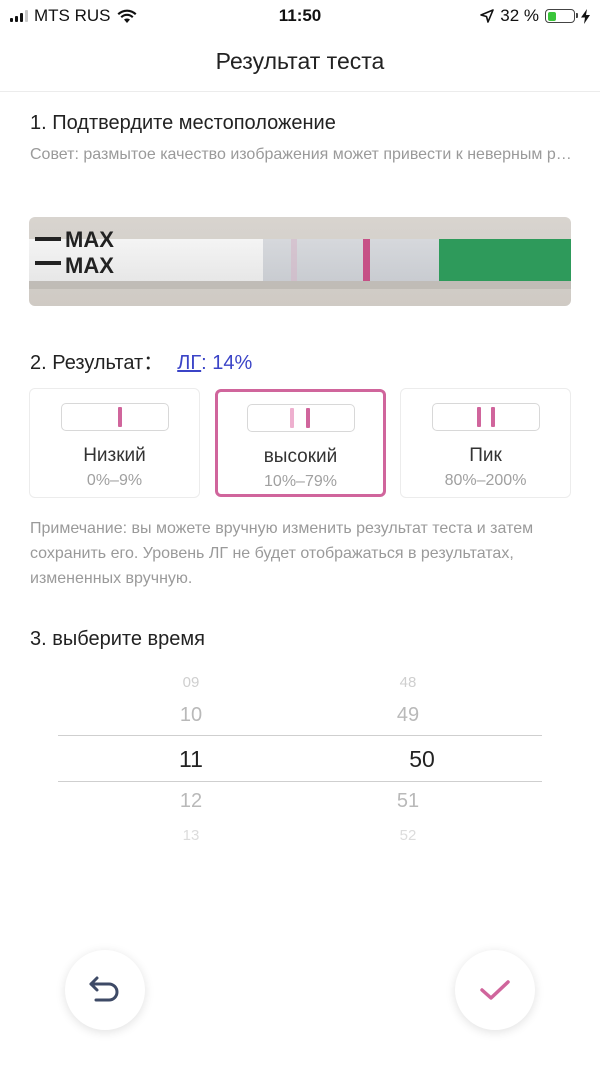 This screenshot has height=1066, width=600. Describe the element at coordinates (189, 363) in the screenshot. I see `lg-link: ЛГ` at that location.